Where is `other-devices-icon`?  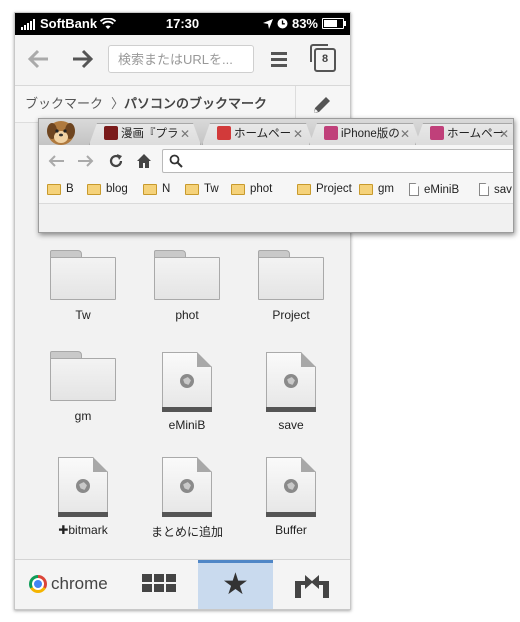
other-devices-icon is located at coordinates (312, 585).